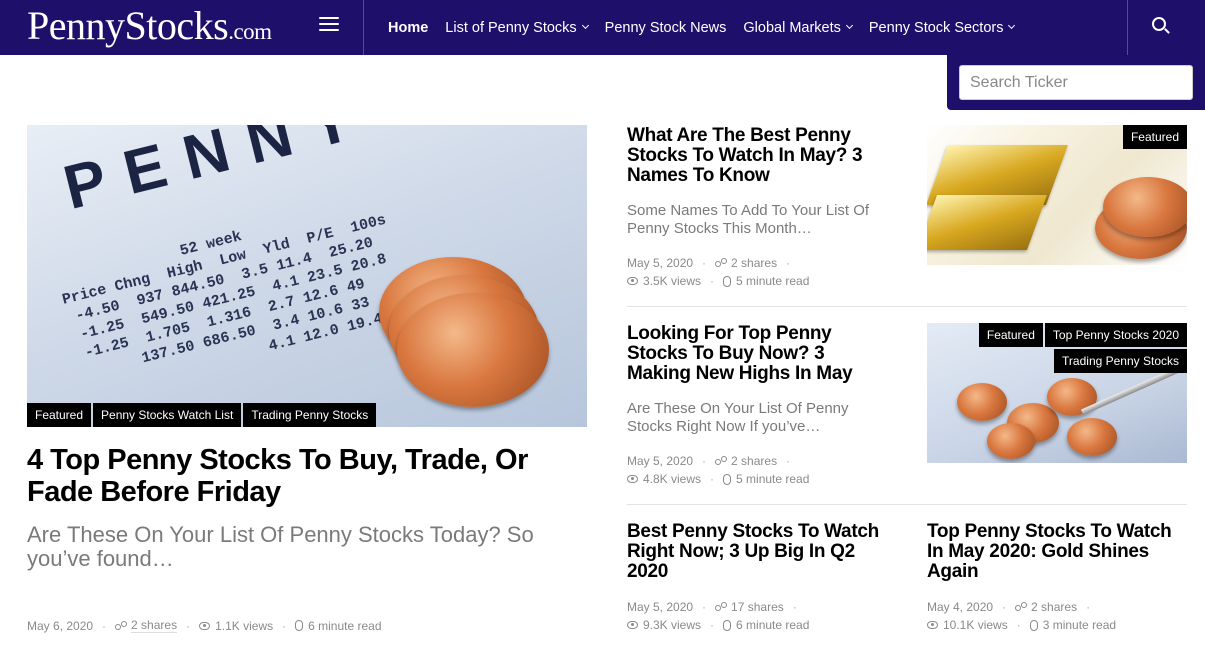  Describe the element at coordinates (718, 479) in the screenshot. I see `card-meta: 4.8K views · 5 minute read` at that location.